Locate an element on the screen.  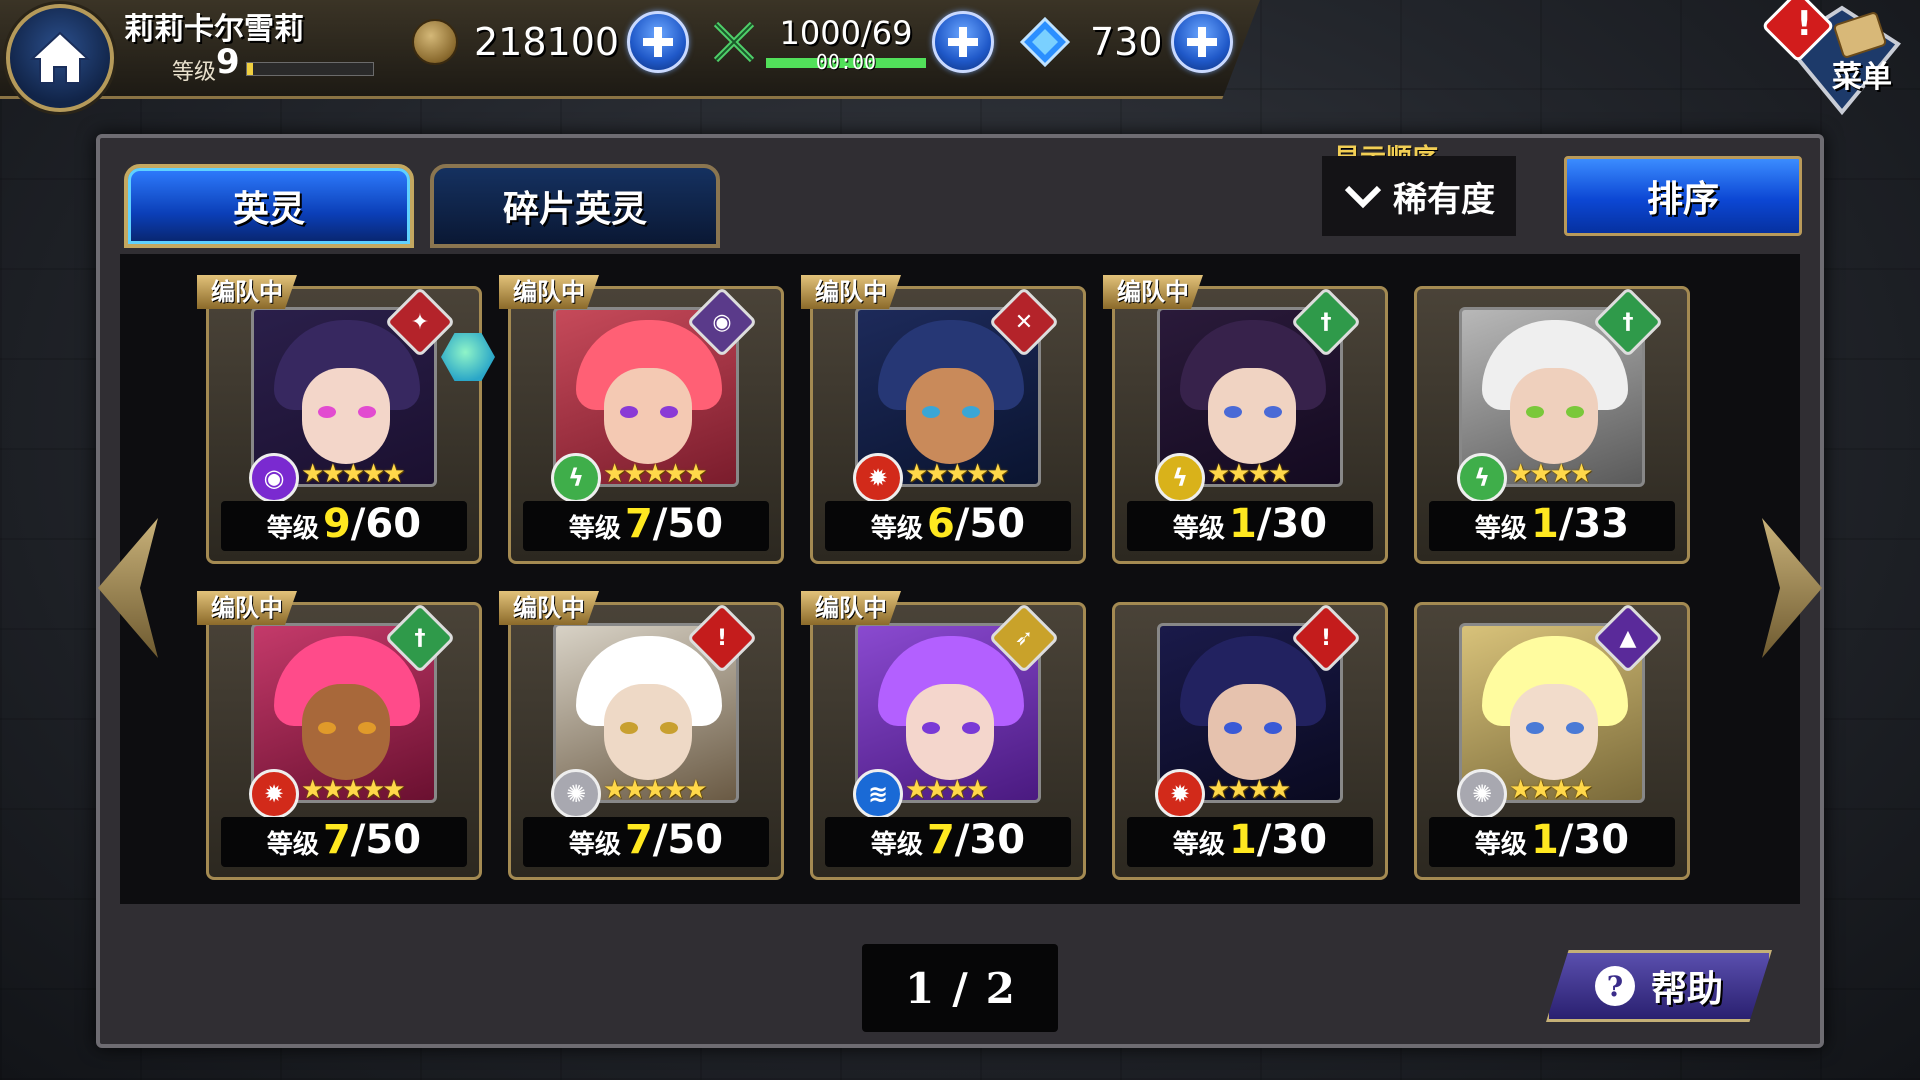
water-icon: ≋ is located at coordinates (878, 794).